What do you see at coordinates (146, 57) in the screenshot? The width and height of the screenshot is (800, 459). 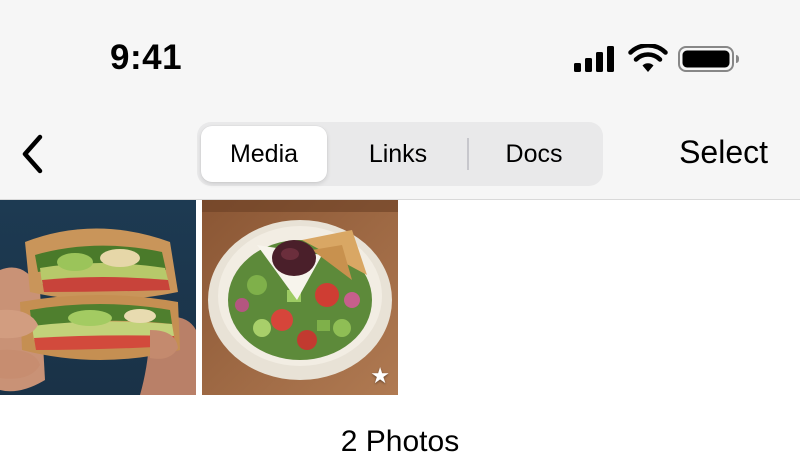 I see `status-time: 9:41` at bounding box center [146, 57].